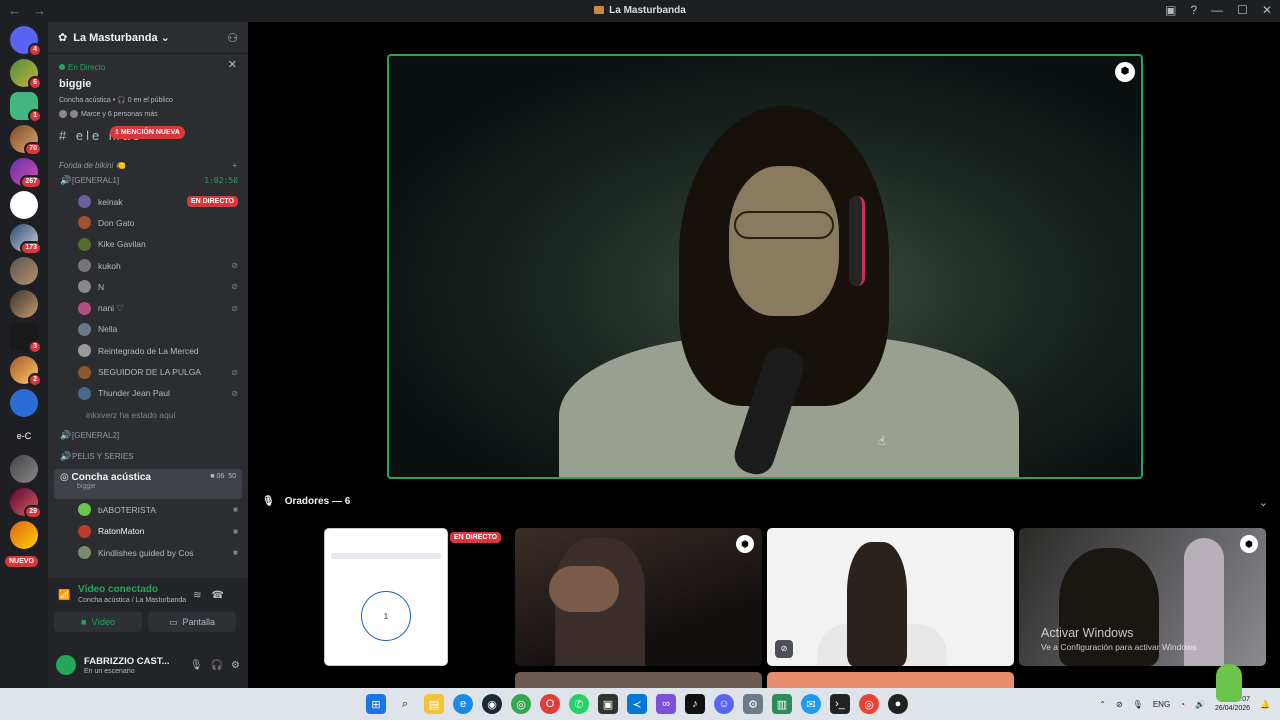  I want to click on stream-tile: 1, so click(386, 597).